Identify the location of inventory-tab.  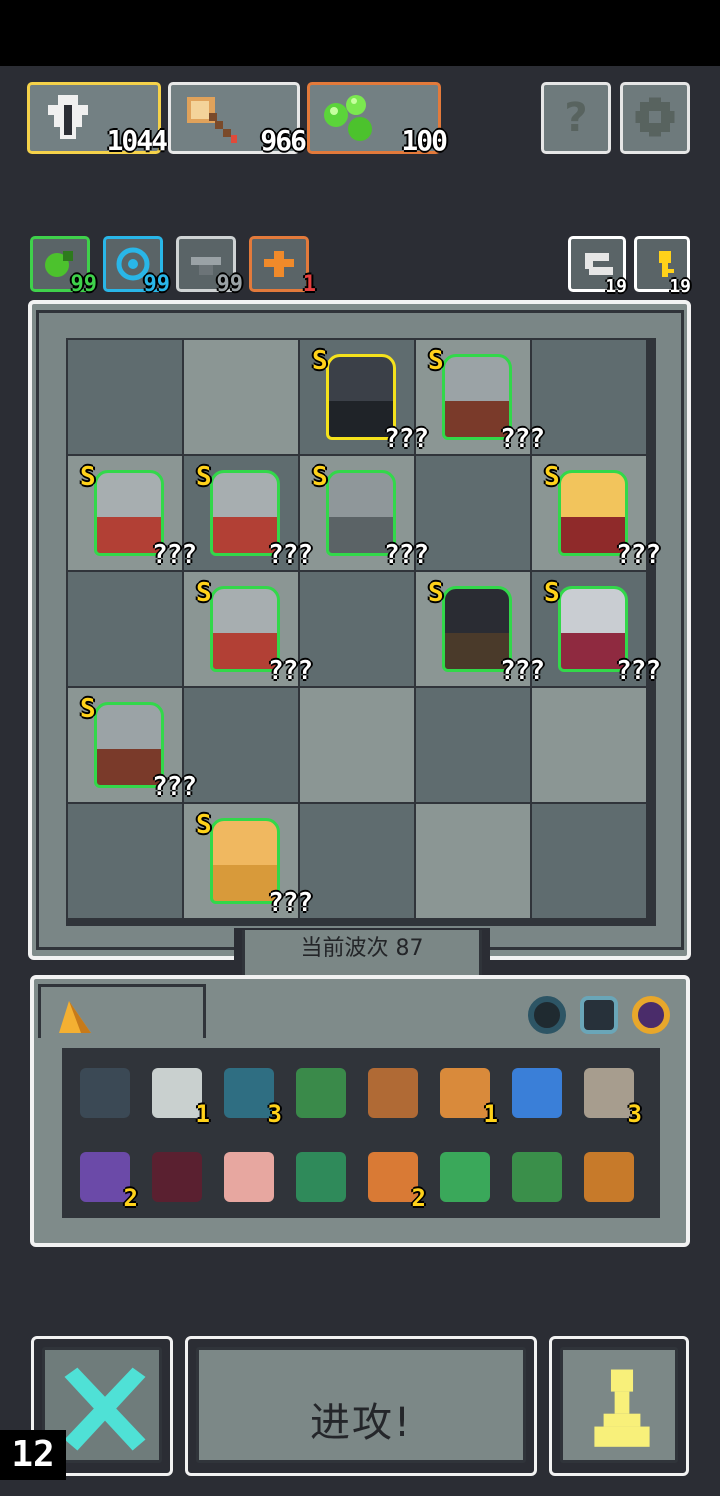
(122, 1011).